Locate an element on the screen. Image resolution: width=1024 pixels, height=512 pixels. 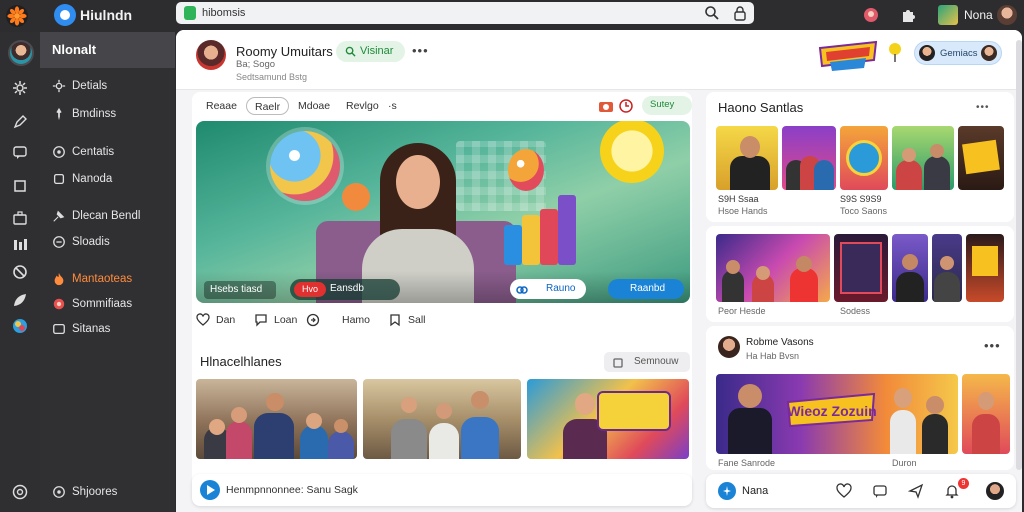
tab-mdoae: Mdoae is located at coordinates (314, 106).